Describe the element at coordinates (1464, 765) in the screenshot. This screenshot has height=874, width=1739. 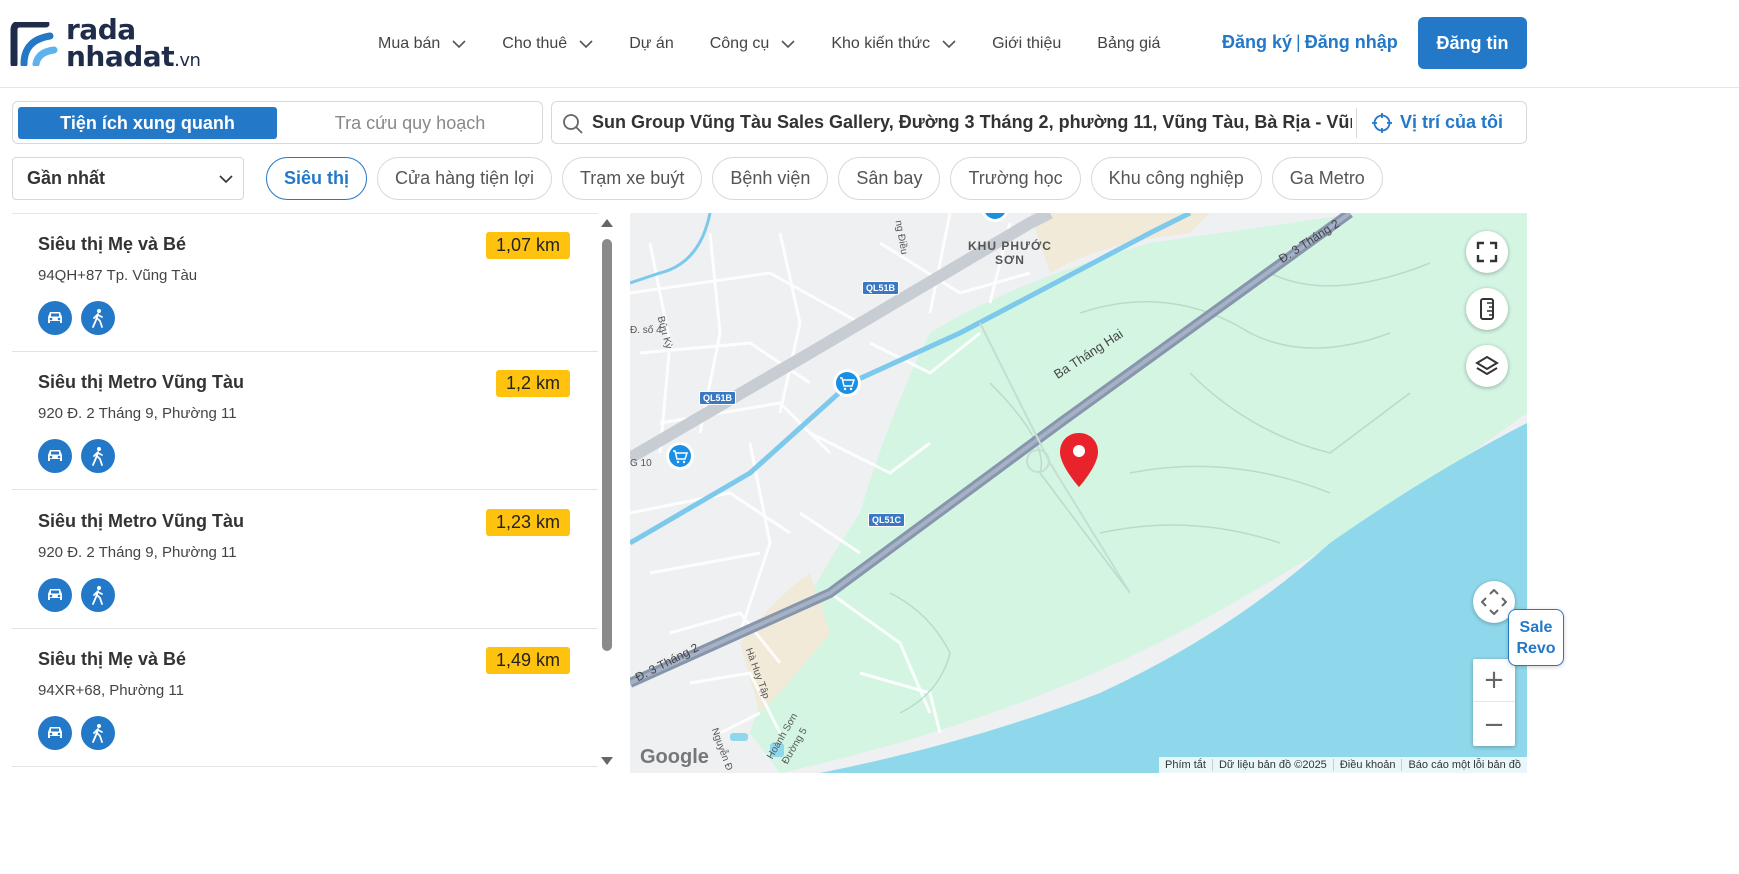
I see `report-error-link: Báo cáo một lỗi bản đồ` at that location.